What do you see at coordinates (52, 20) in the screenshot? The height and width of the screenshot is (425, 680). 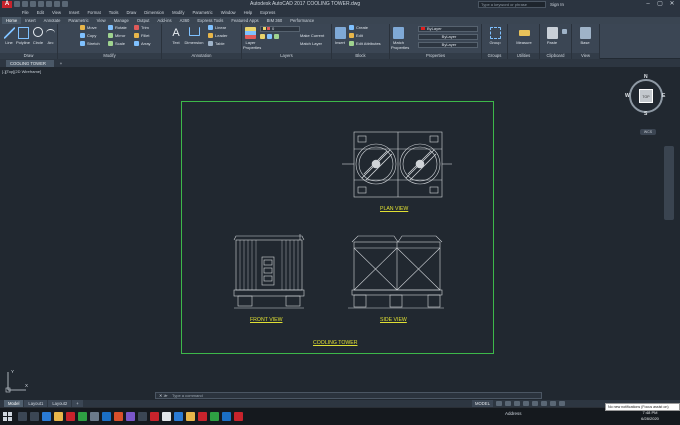 I see `tab-annotate: Annotate` at bounding box center [52, 20].